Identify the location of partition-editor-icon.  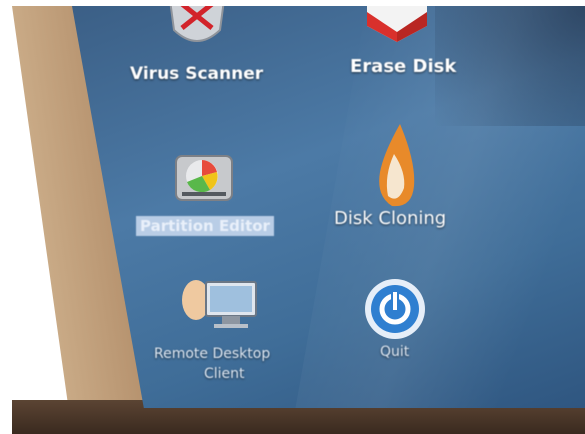
(204, 178).